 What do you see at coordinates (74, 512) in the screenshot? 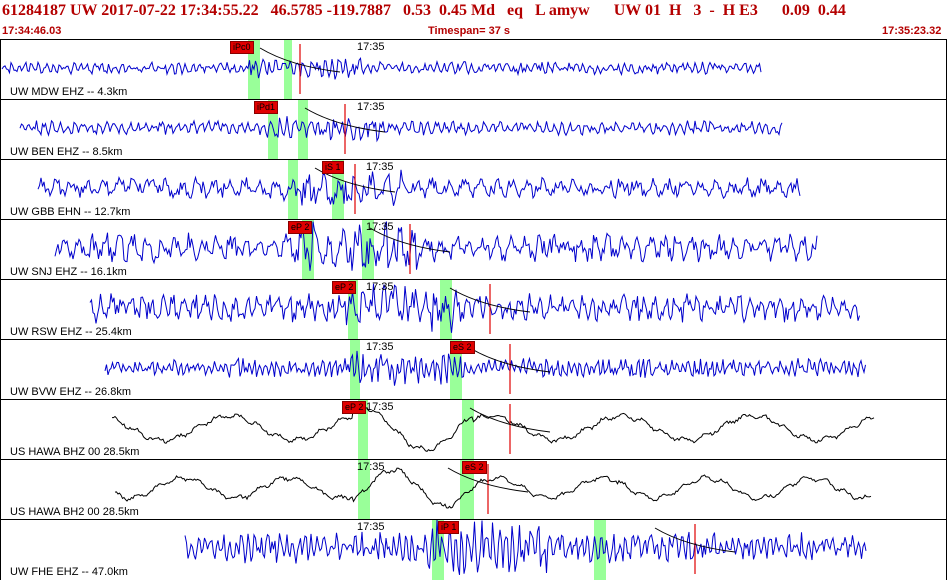
I see `station-label: US HAWA BH2 00 28.5km` at bounding box center [74, 512].